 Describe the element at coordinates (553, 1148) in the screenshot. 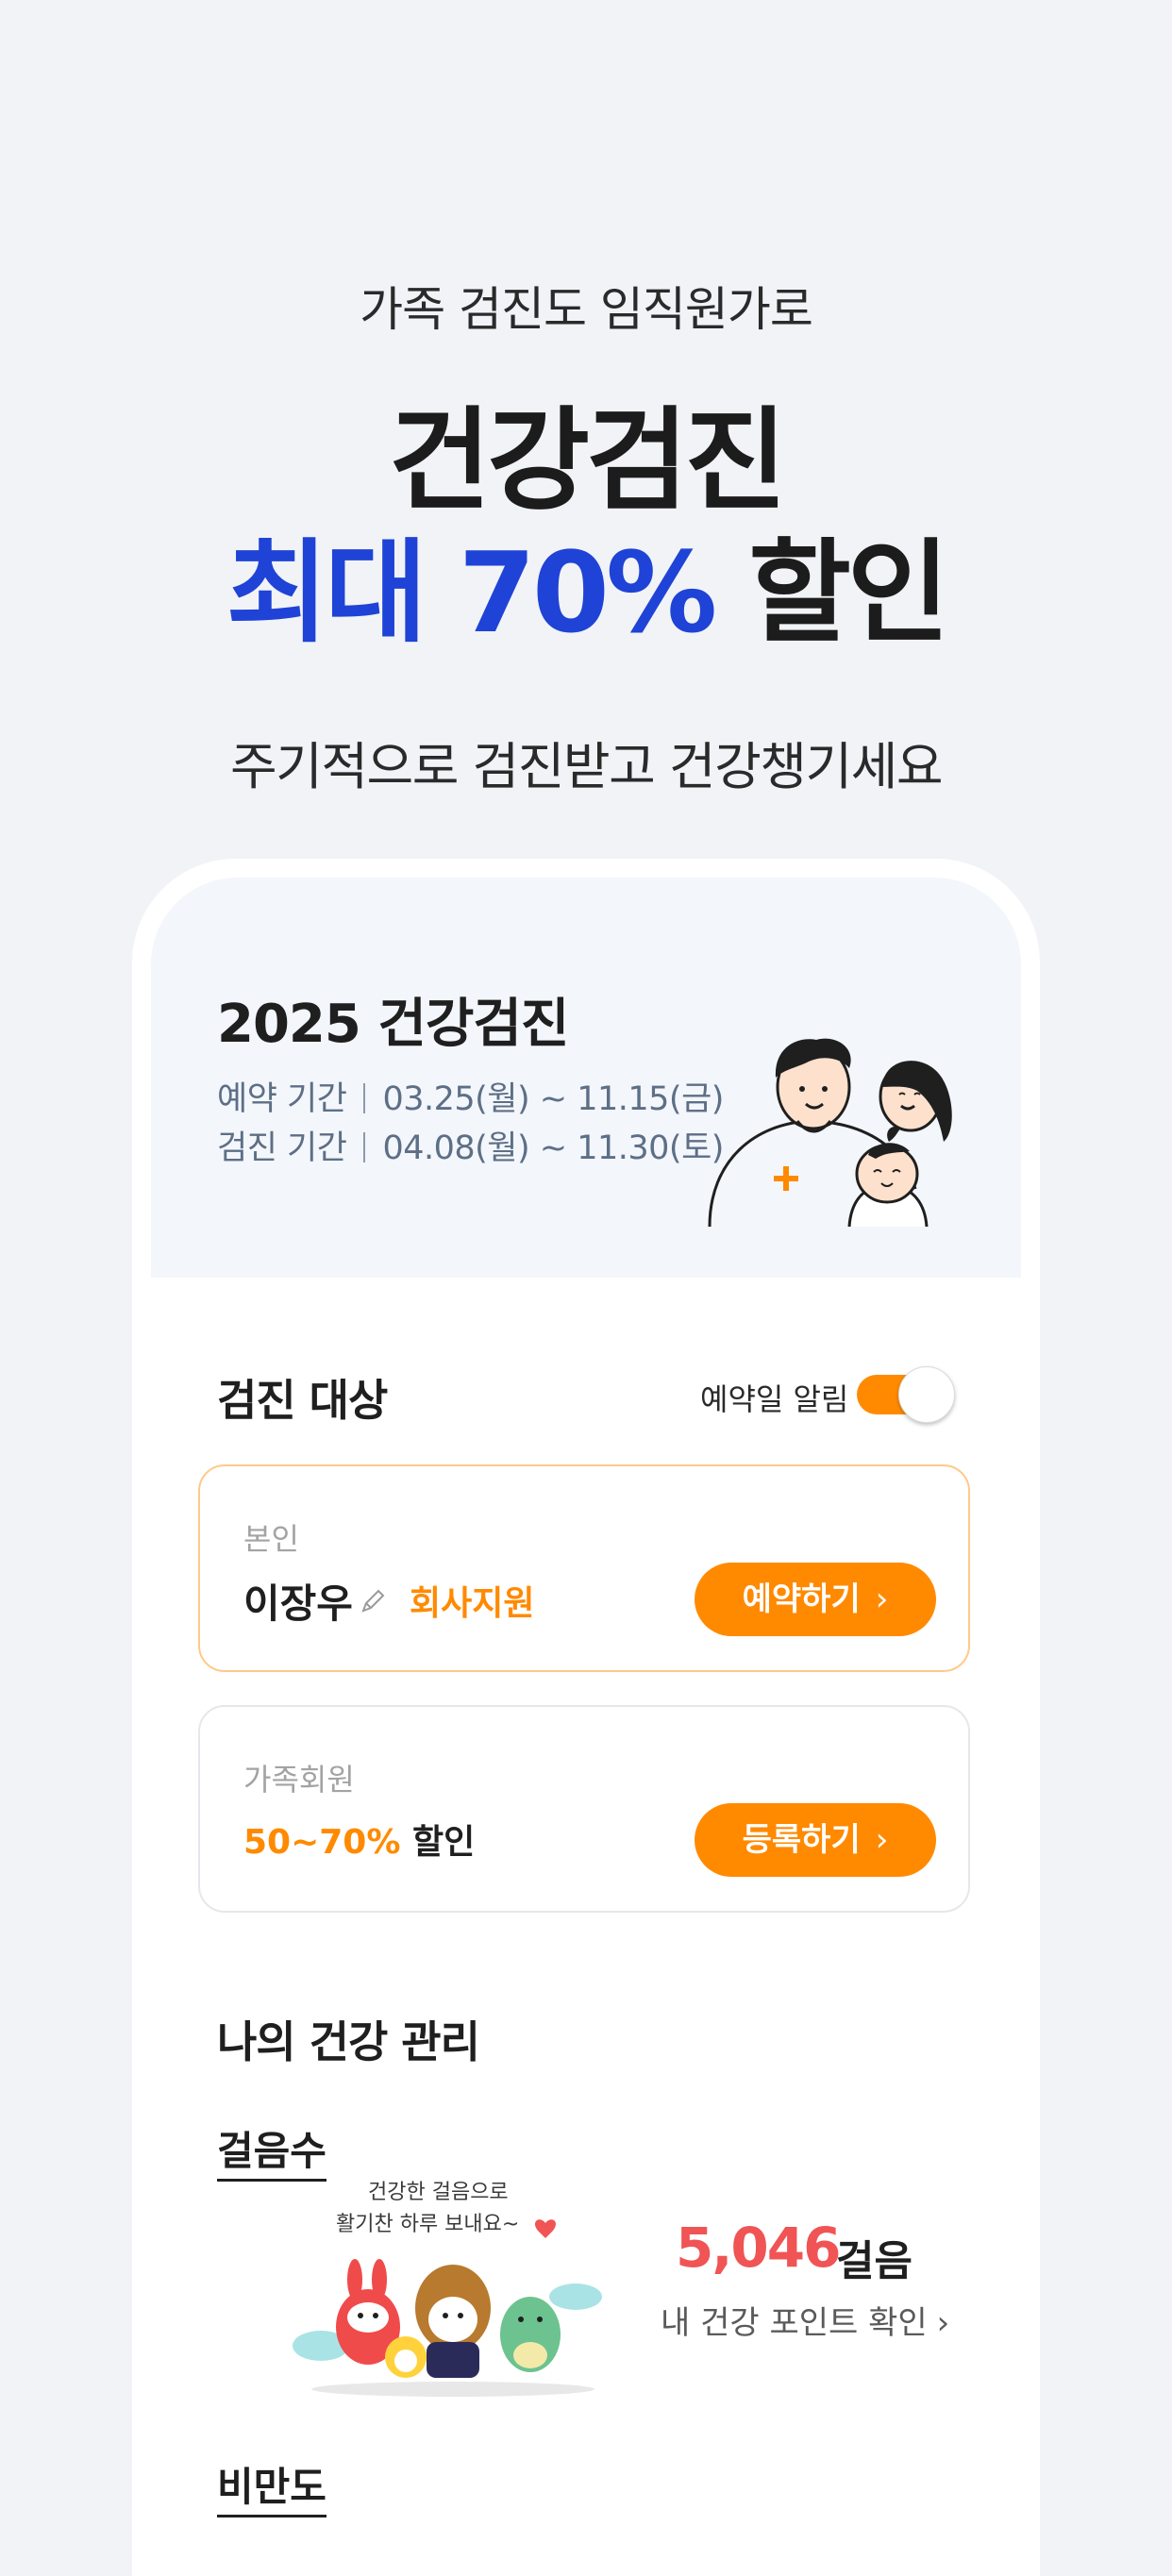

I see `checkup-period: 04.08(월) ~ 11.30(토)` at that location.